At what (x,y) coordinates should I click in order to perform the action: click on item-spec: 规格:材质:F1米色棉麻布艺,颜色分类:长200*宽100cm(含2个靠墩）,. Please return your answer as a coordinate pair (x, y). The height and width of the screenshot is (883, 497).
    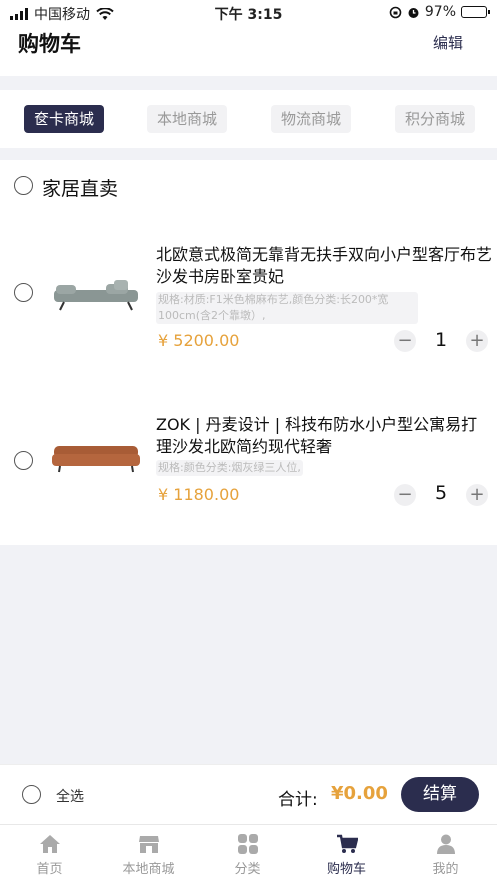
    Looking at the image, I should click on (287, 308).